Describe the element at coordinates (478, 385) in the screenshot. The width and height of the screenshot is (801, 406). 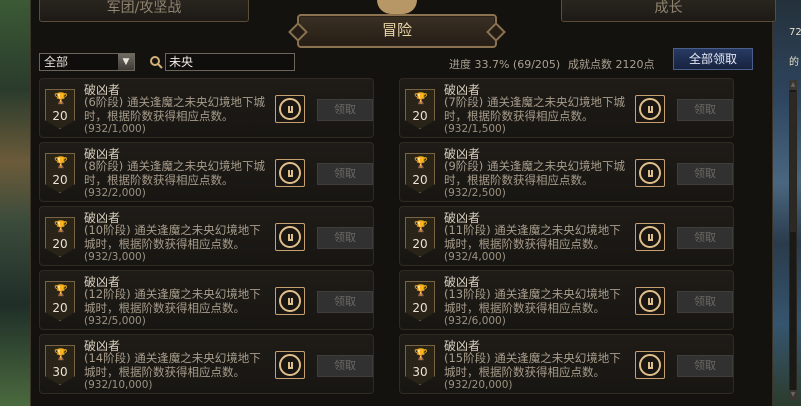
I see `achievement-count: (932/20,000)` at that location.